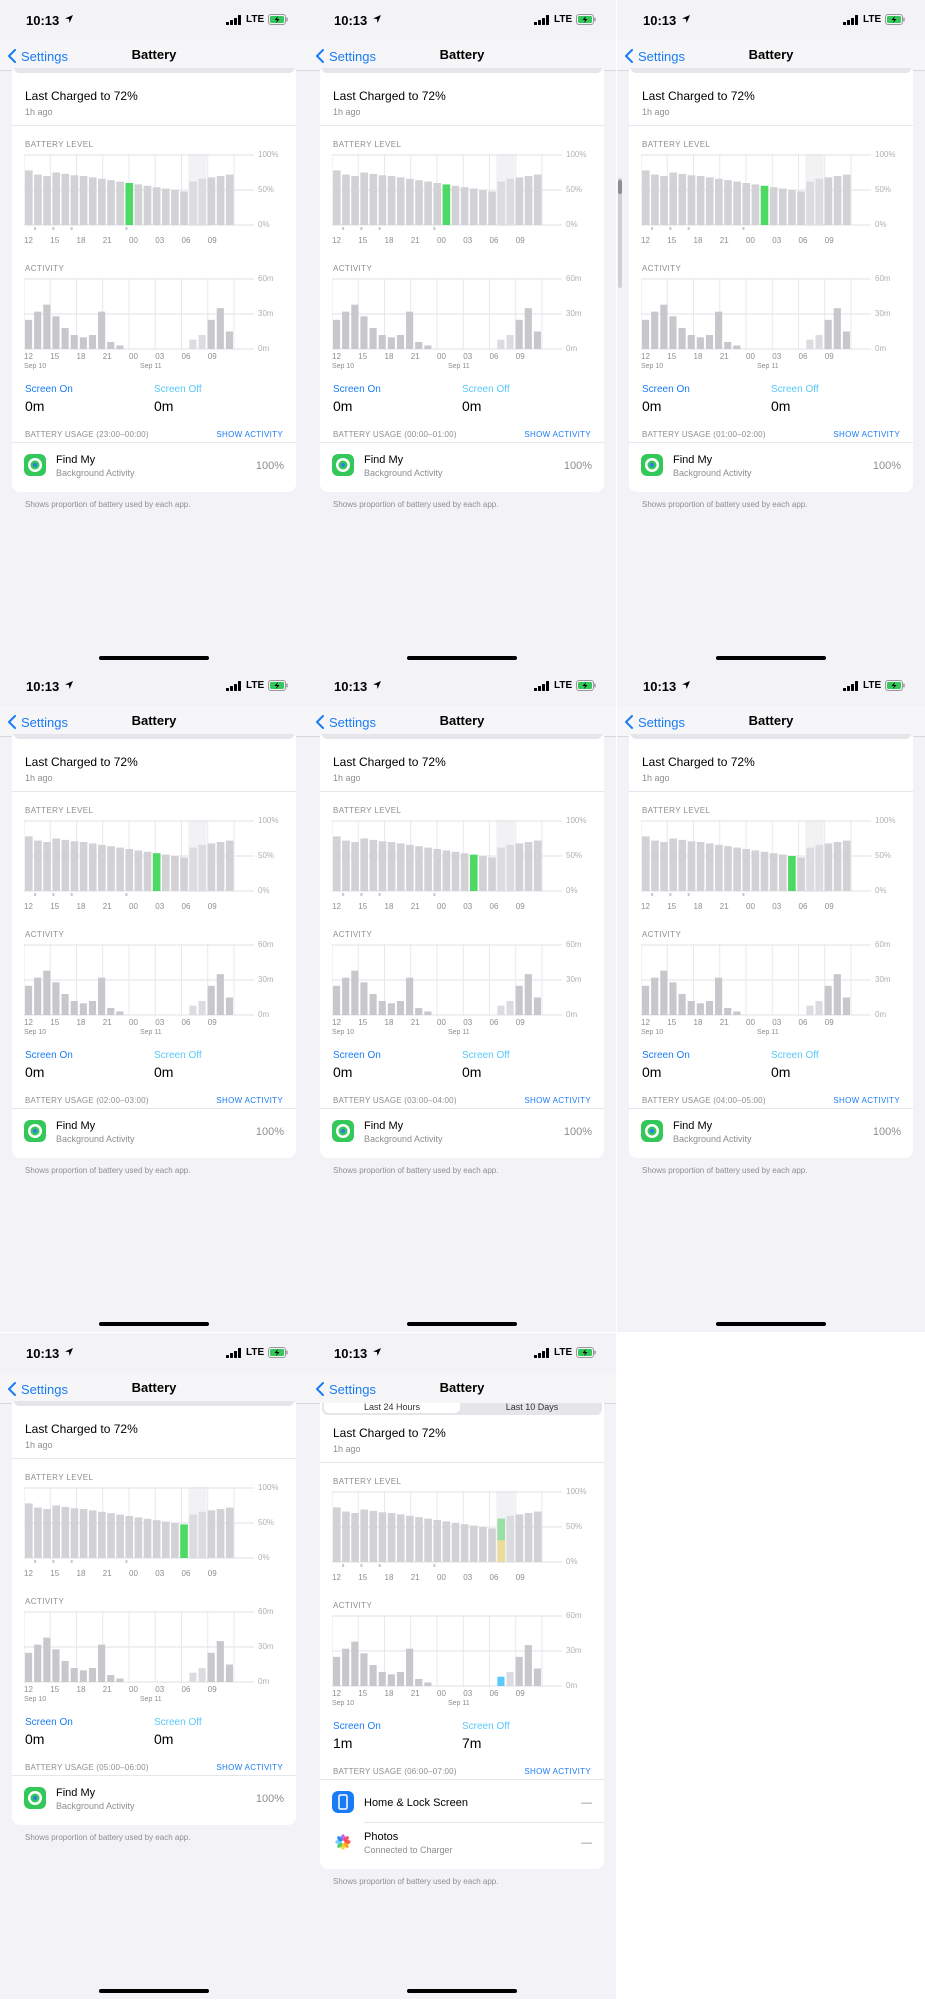 The image size is (925, 2000). I want to click on last-charged-subtitle: 1h ago, so click(656, 778).